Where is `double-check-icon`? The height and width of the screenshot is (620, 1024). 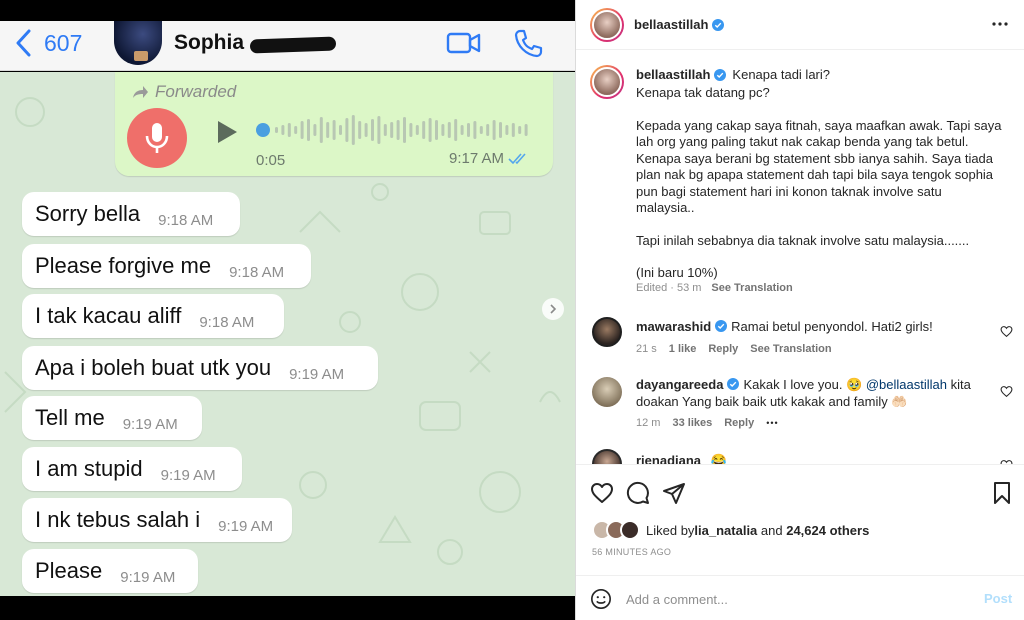
double-check-icon is located at coordinates (517, 158).